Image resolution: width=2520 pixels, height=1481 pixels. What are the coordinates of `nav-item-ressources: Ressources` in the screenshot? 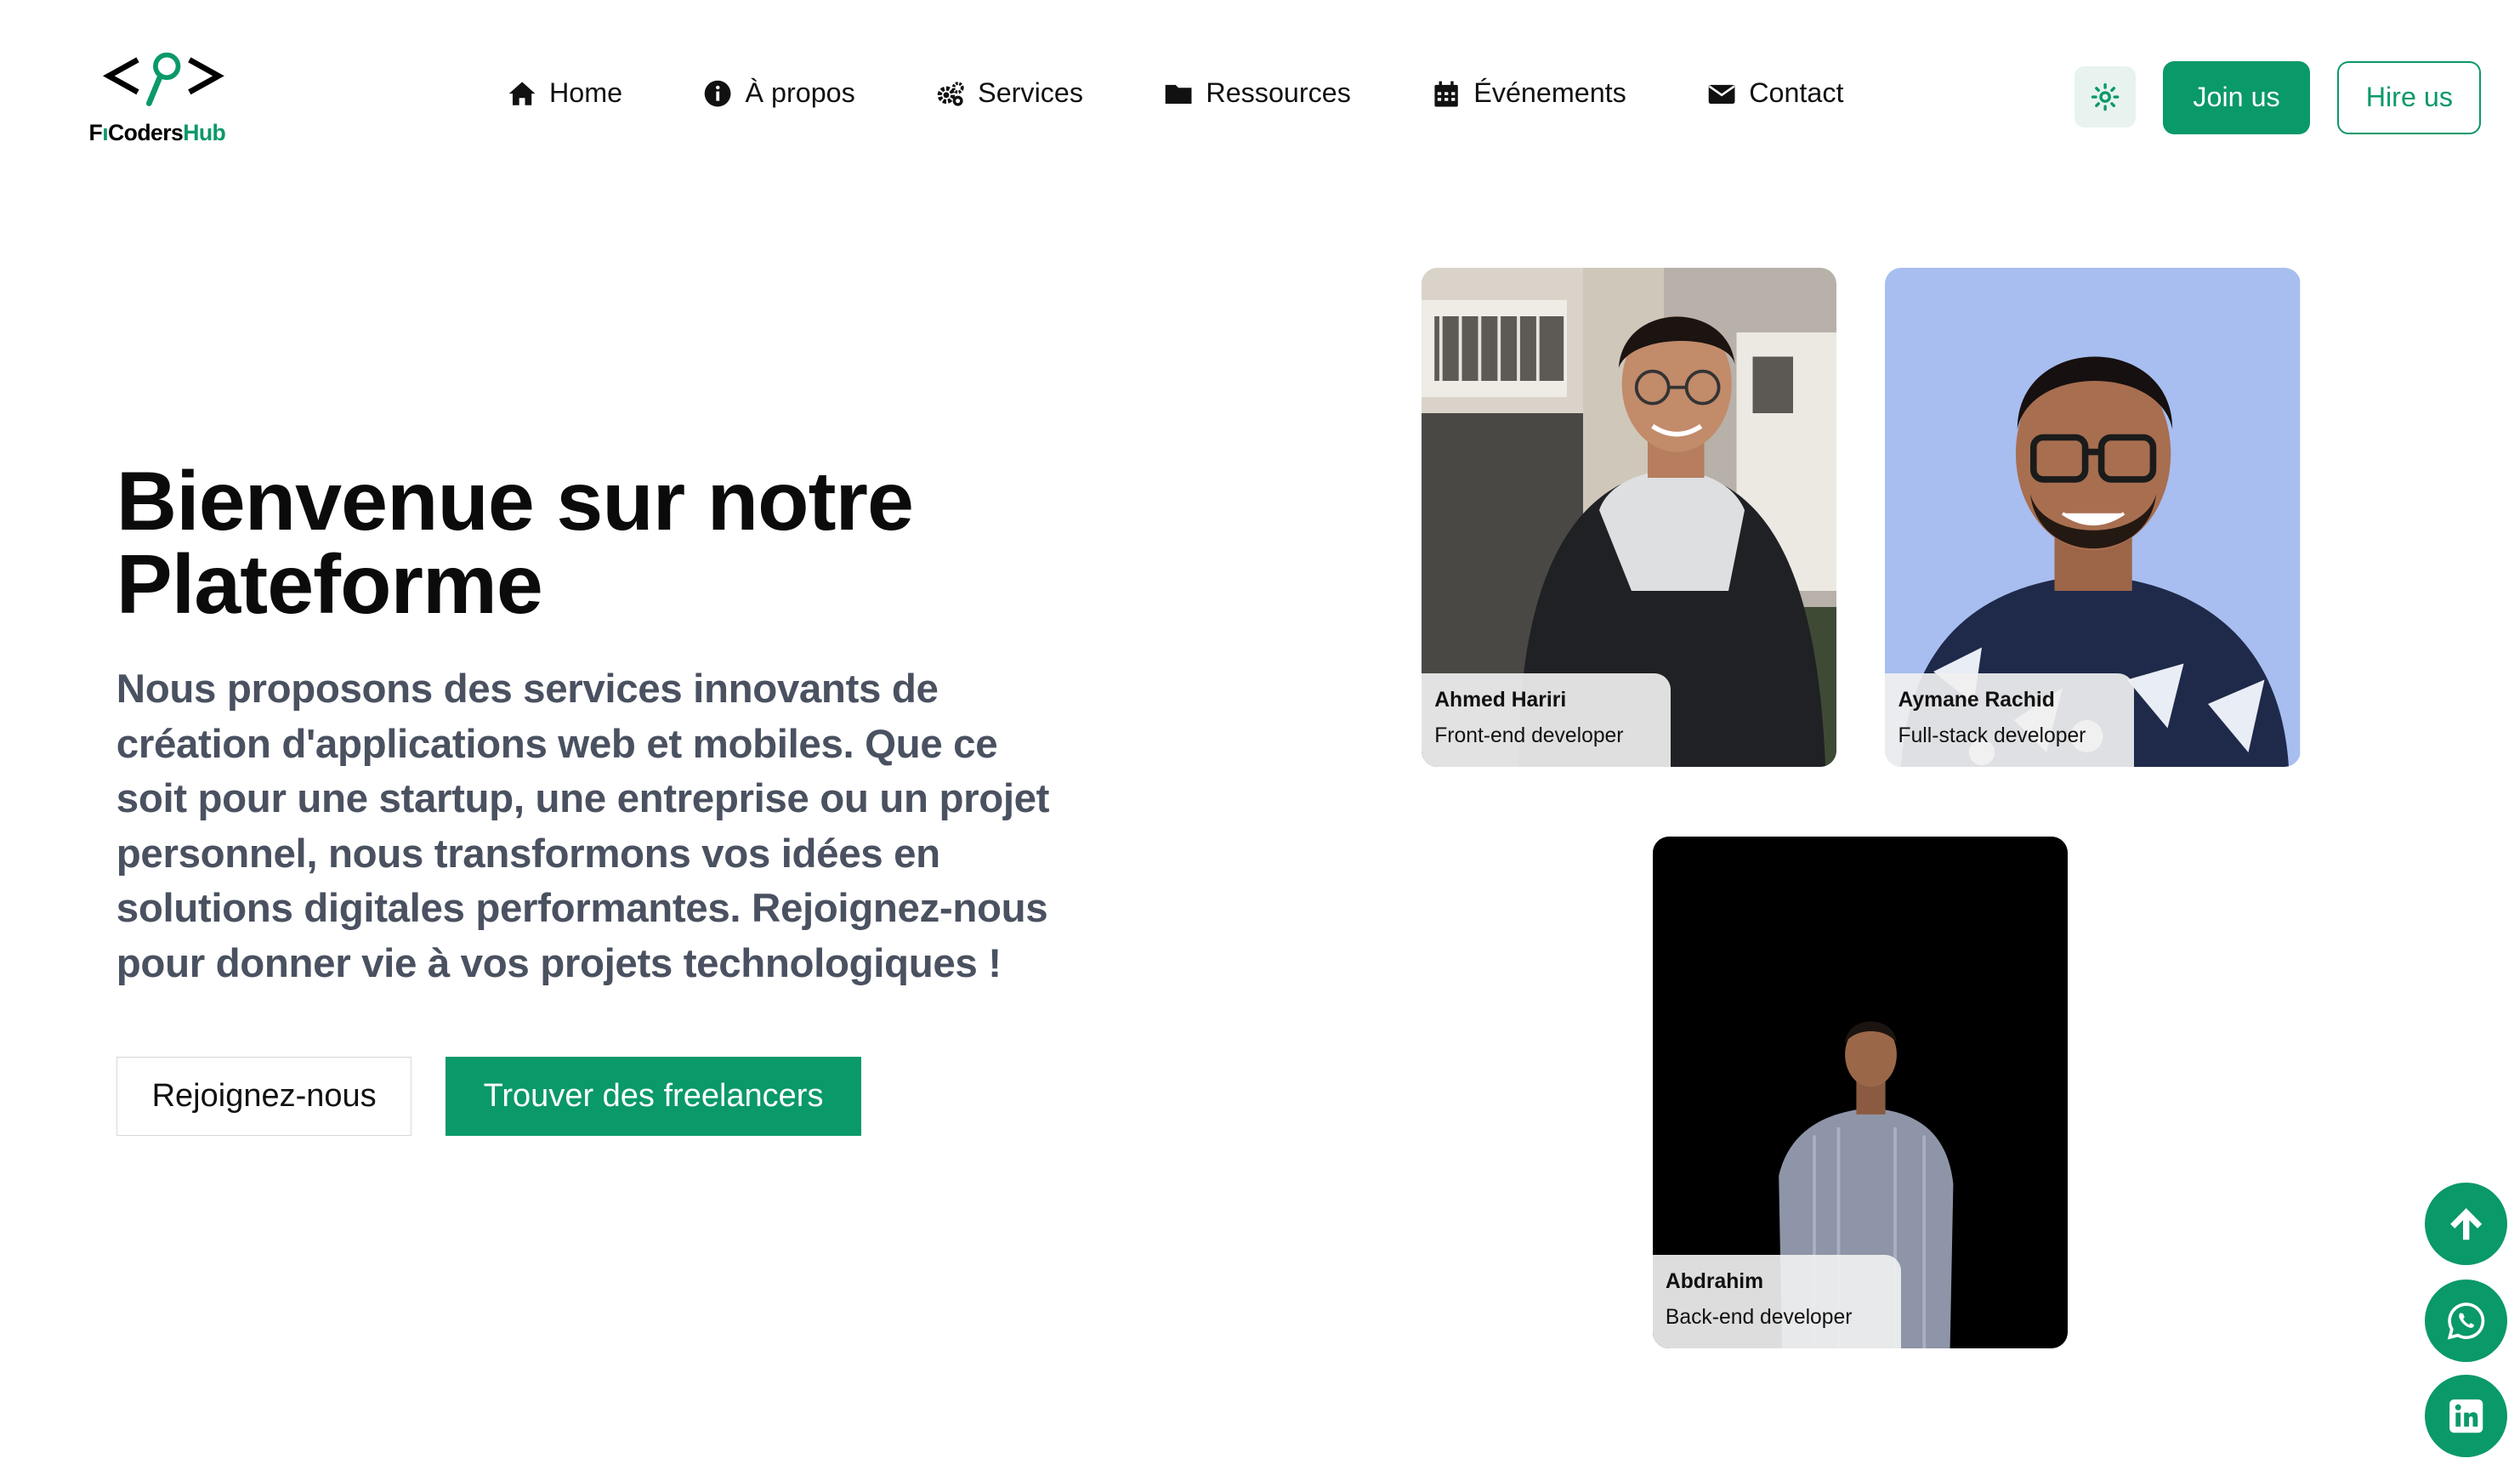 It's located at (1257, 93).